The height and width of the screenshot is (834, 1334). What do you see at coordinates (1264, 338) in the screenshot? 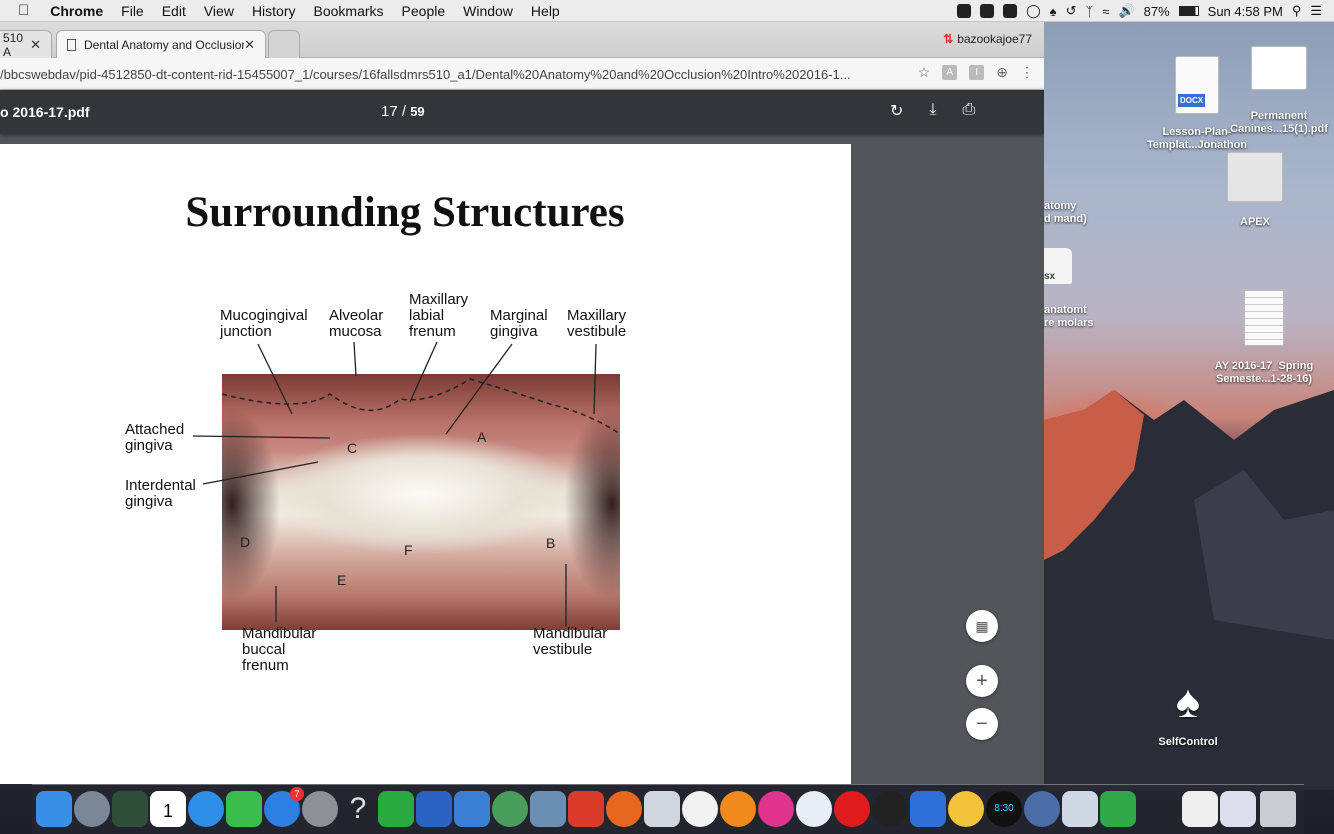
I see `desktop-icon-spring-schedule: AY 2016-17_Spring Semeste...1-28-16)` at bounding box center [1264, 338].